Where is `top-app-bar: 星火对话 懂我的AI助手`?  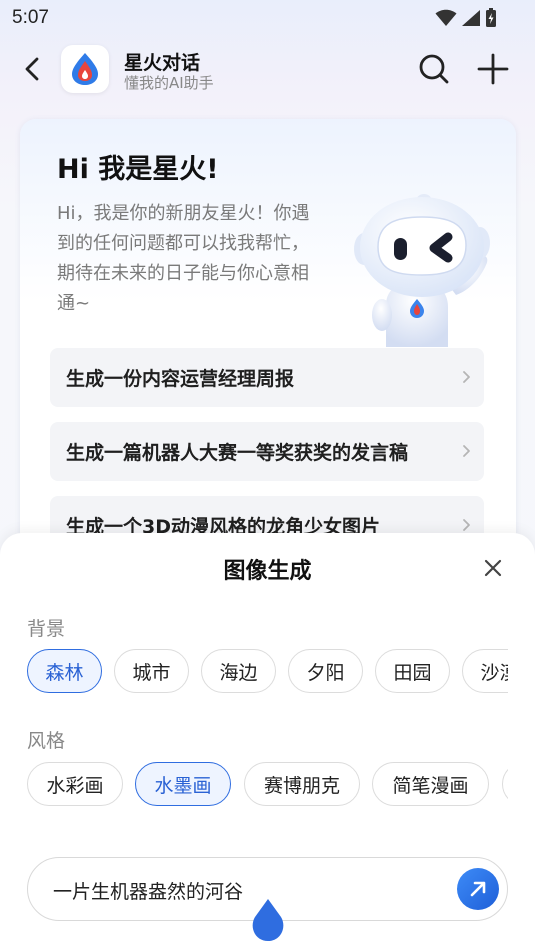
top-app-bar: 星火对话 懂我的AI助手 is located at coordinates (267, 69).